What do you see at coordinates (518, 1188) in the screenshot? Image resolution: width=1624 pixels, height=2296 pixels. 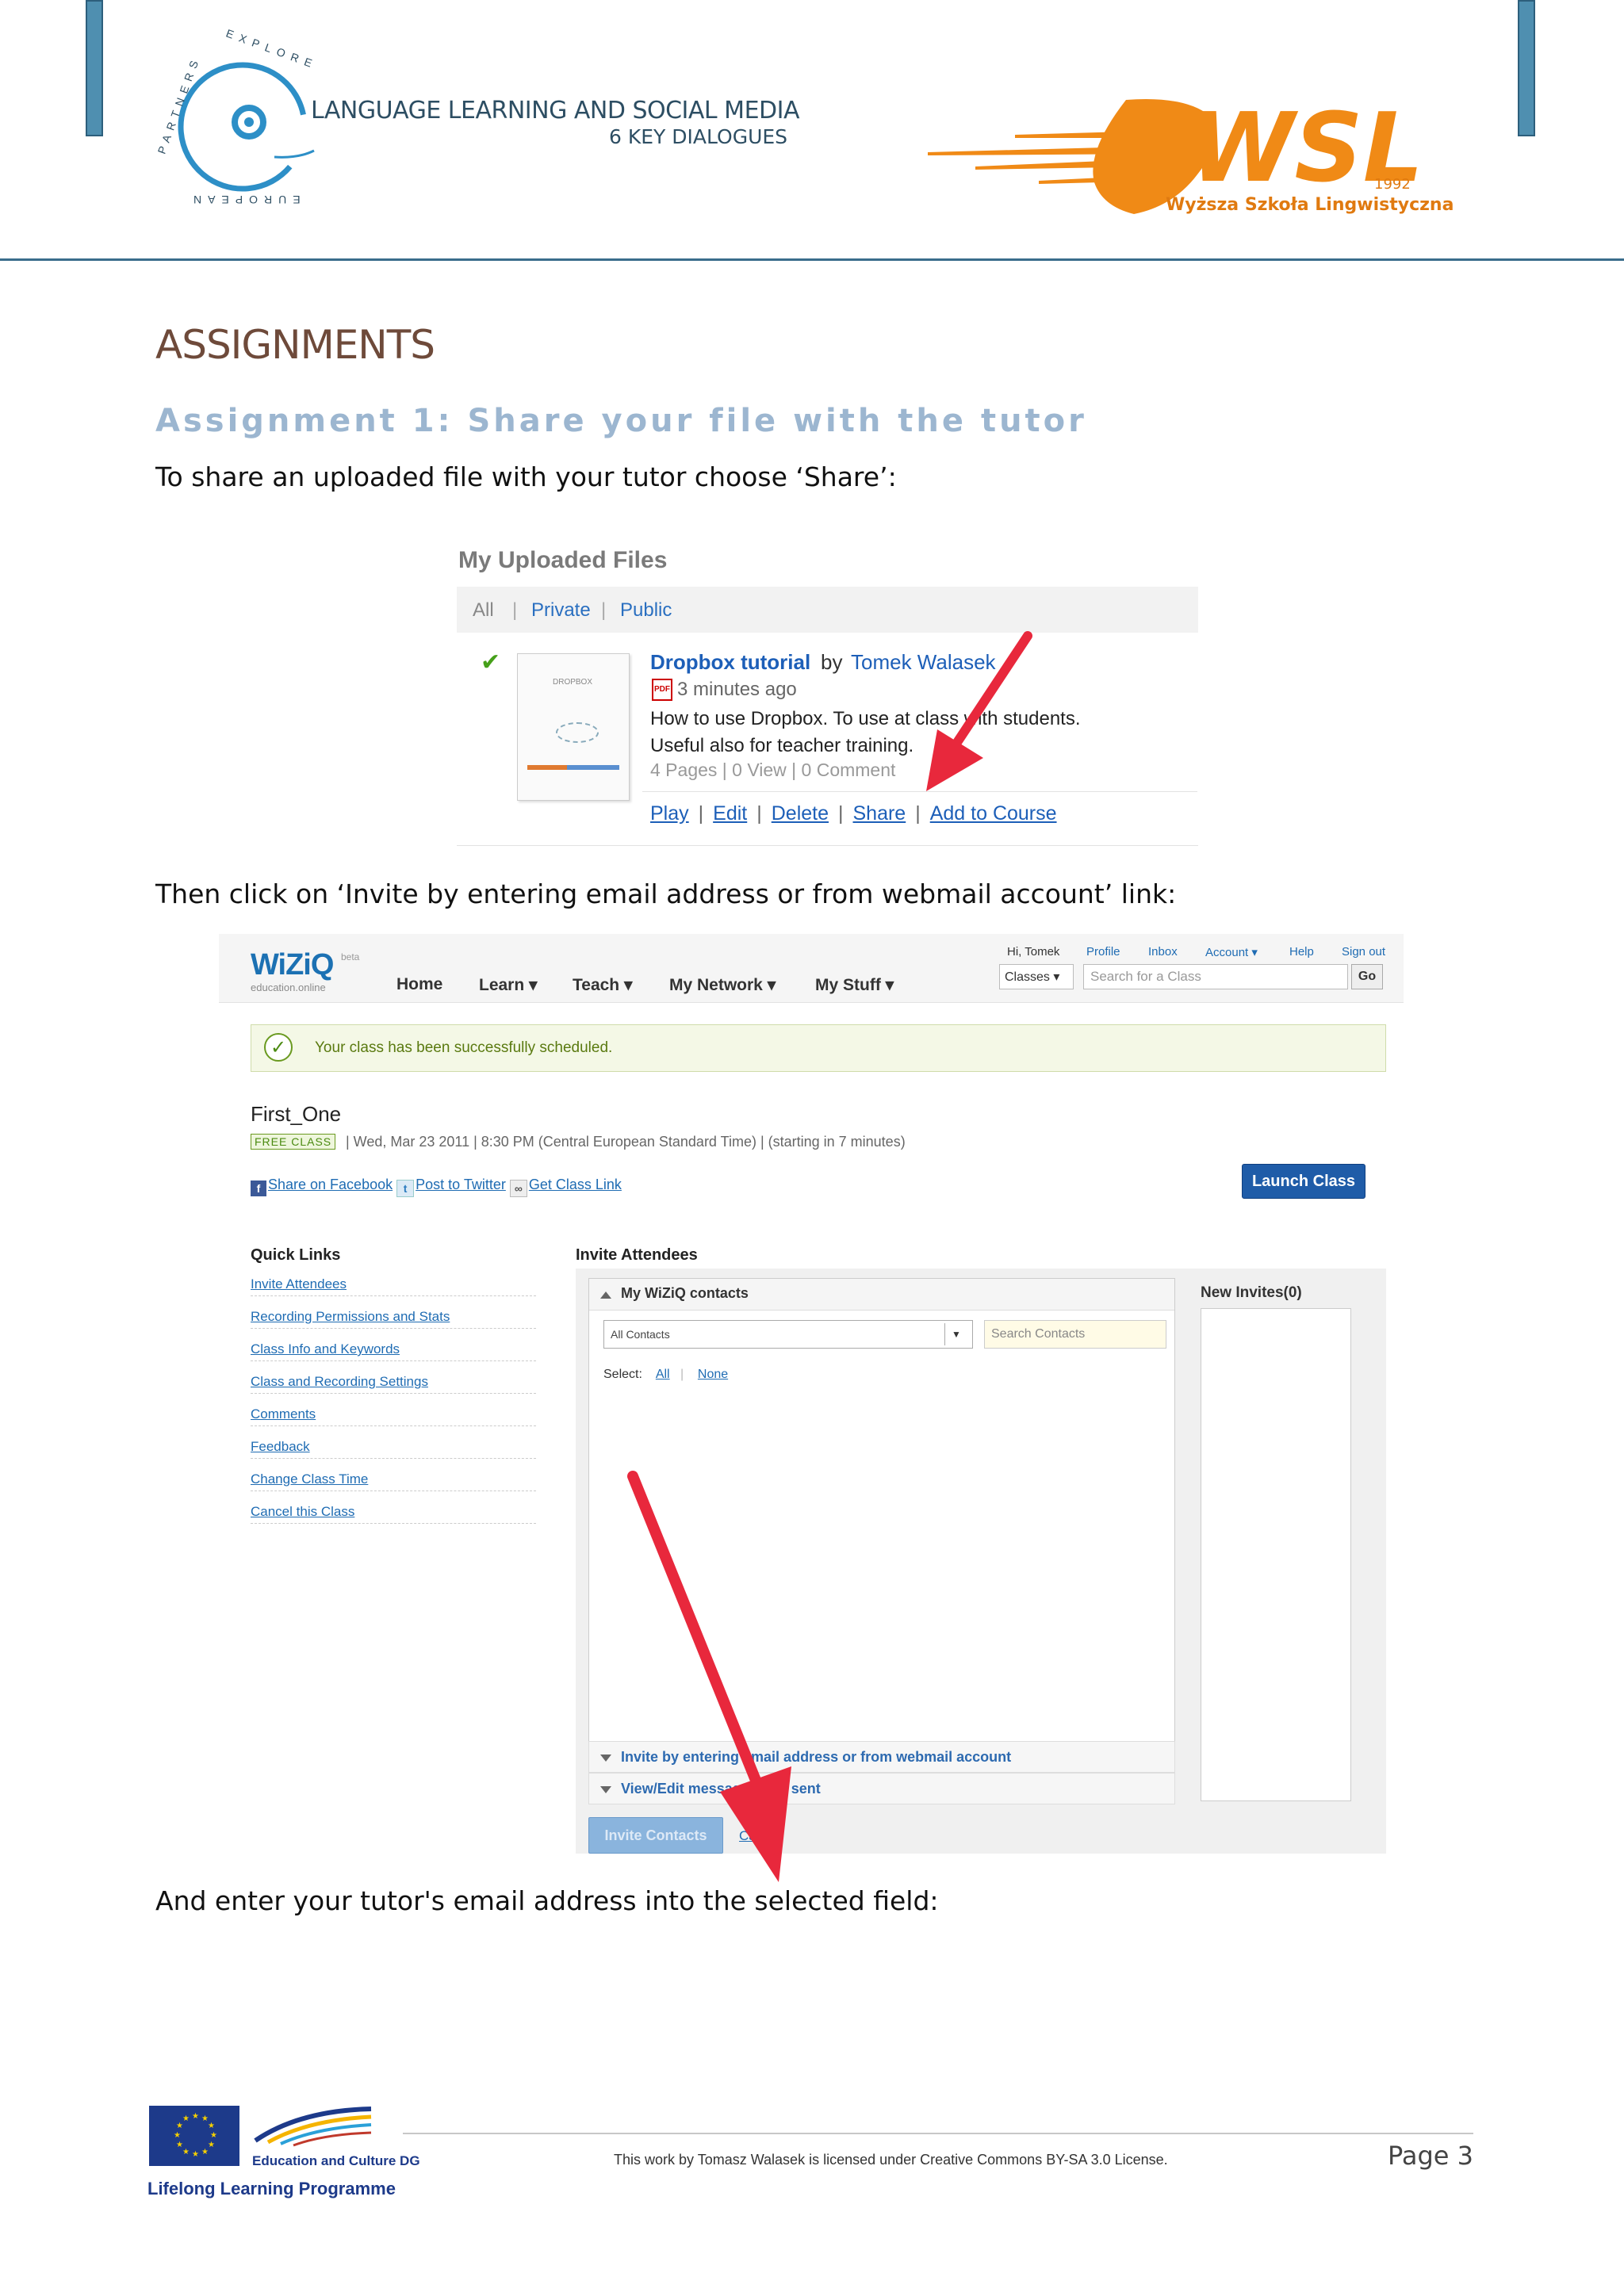 I see `link-icon: ∞` at bounding box center [518, 1188].